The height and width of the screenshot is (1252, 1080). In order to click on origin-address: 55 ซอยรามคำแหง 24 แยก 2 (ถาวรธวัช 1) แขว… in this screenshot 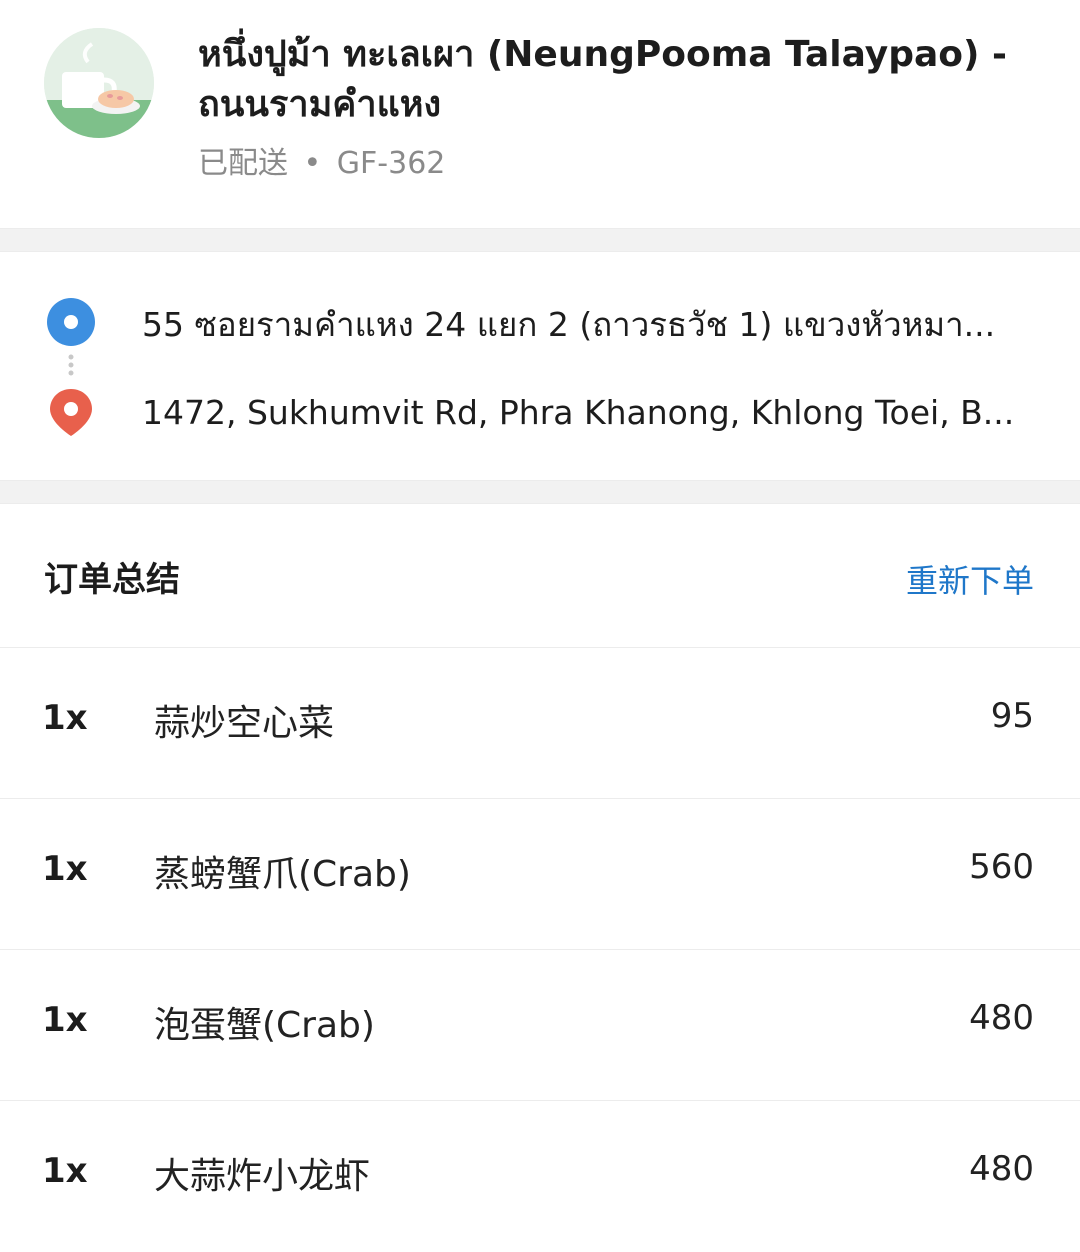, I will do `click(569, 324)`.